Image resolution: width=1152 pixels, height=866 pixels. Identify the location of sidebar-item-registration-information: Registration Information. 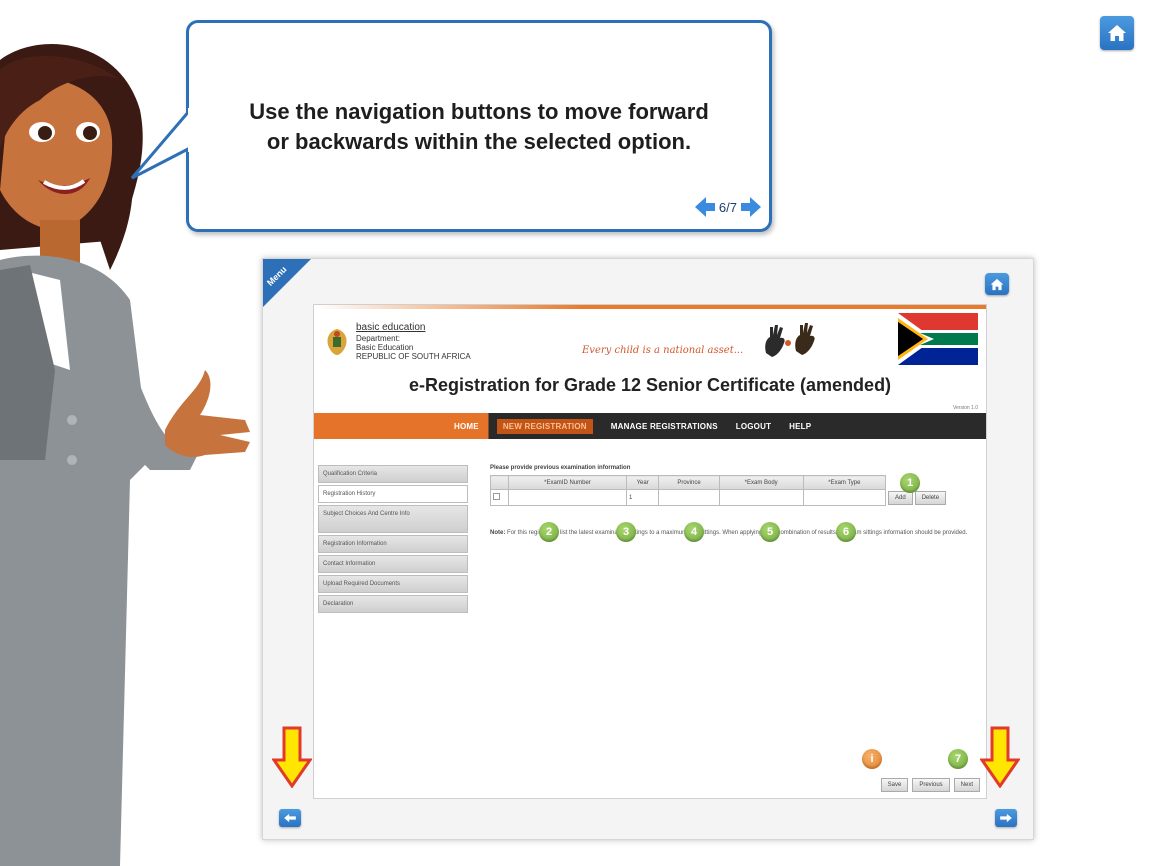
(393, 544).